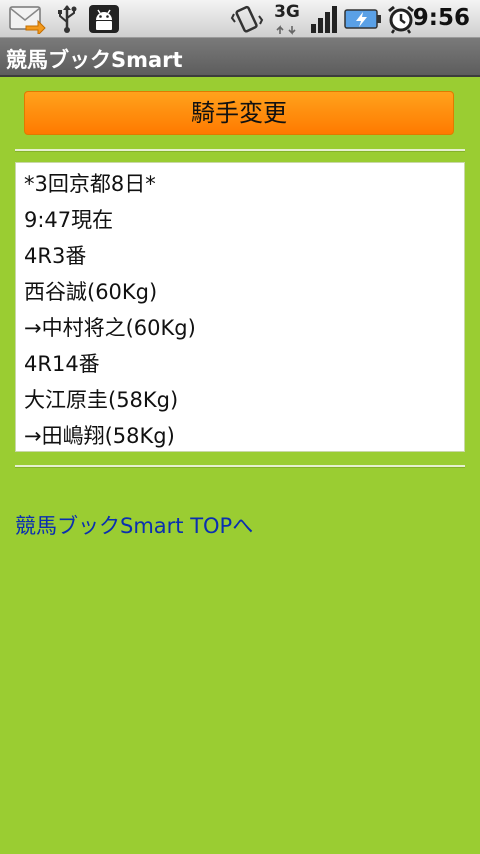  I want to click on top-divider, so click(240, 150).